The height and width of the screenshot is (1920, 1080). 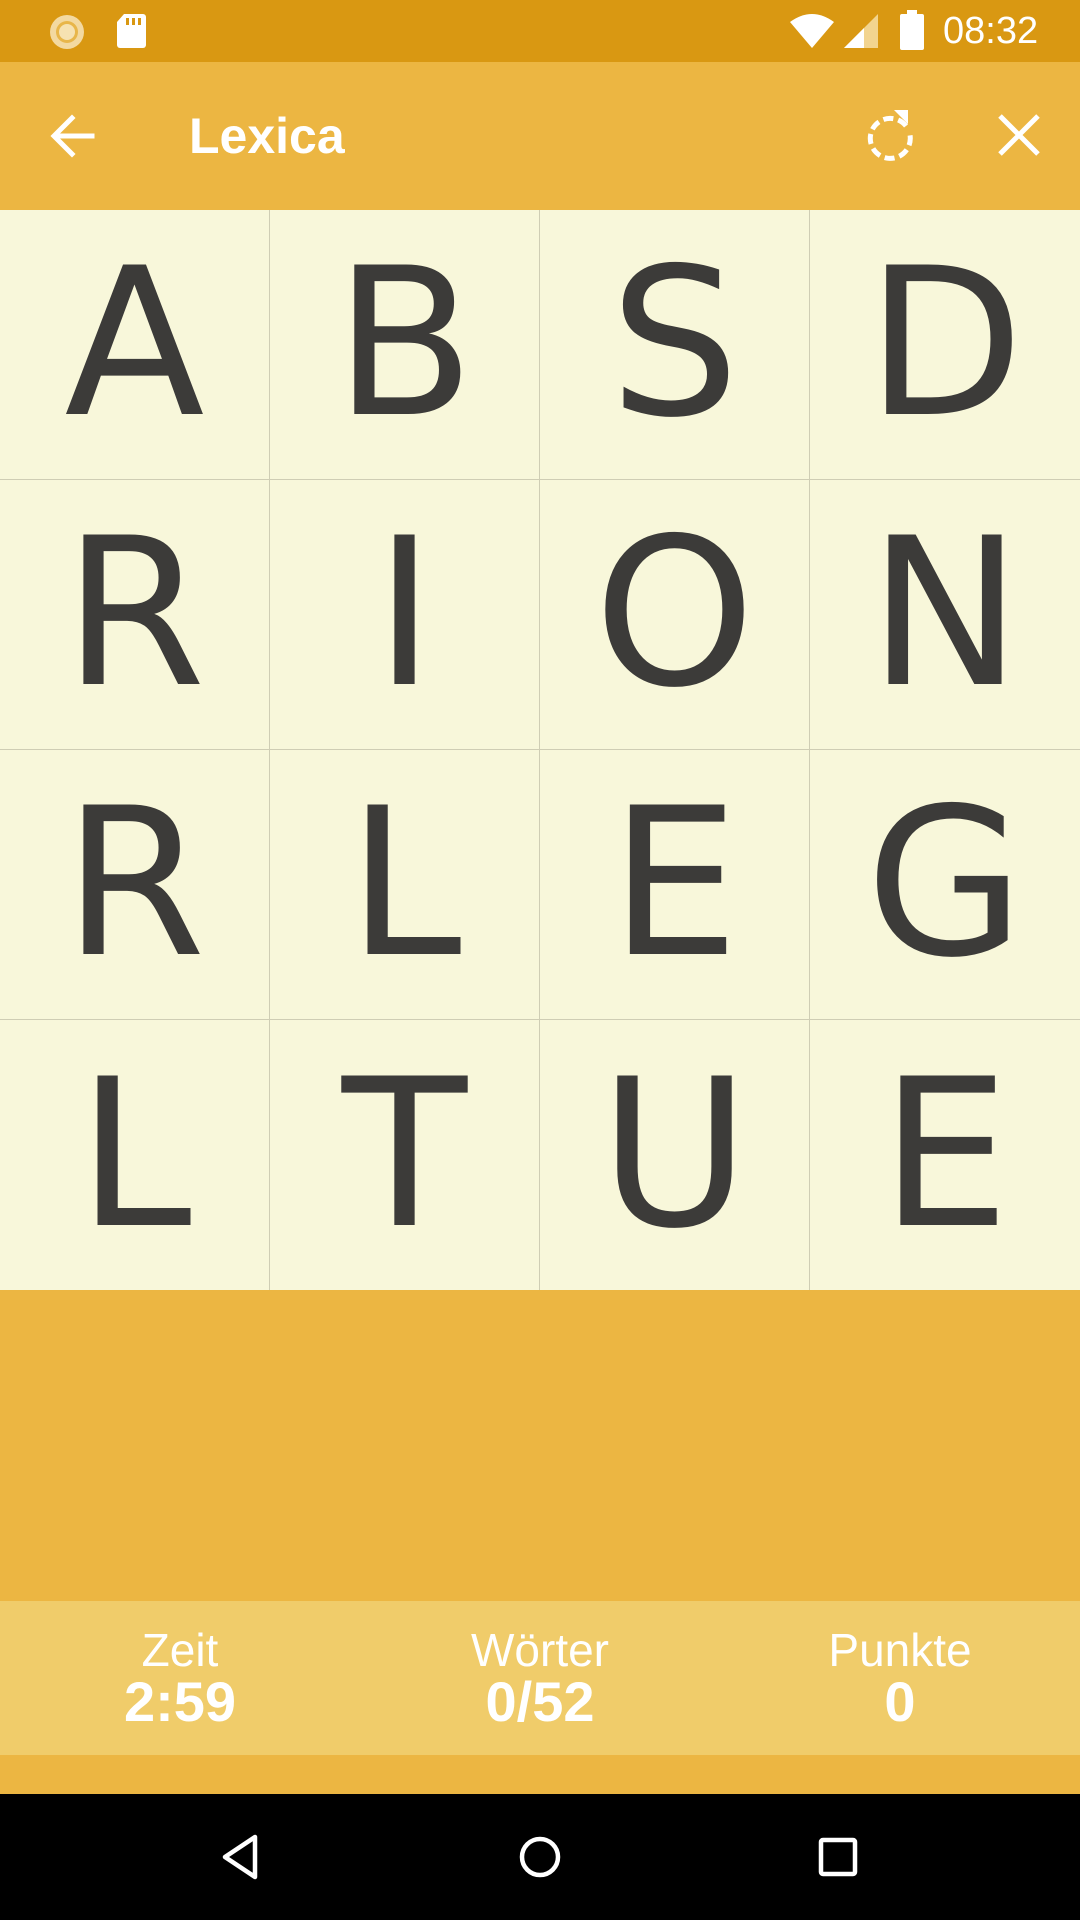 What do you see at coordinates (945, 615) in the screenshot?
I see `letter-tile: N` at bounding box center [945, 615].